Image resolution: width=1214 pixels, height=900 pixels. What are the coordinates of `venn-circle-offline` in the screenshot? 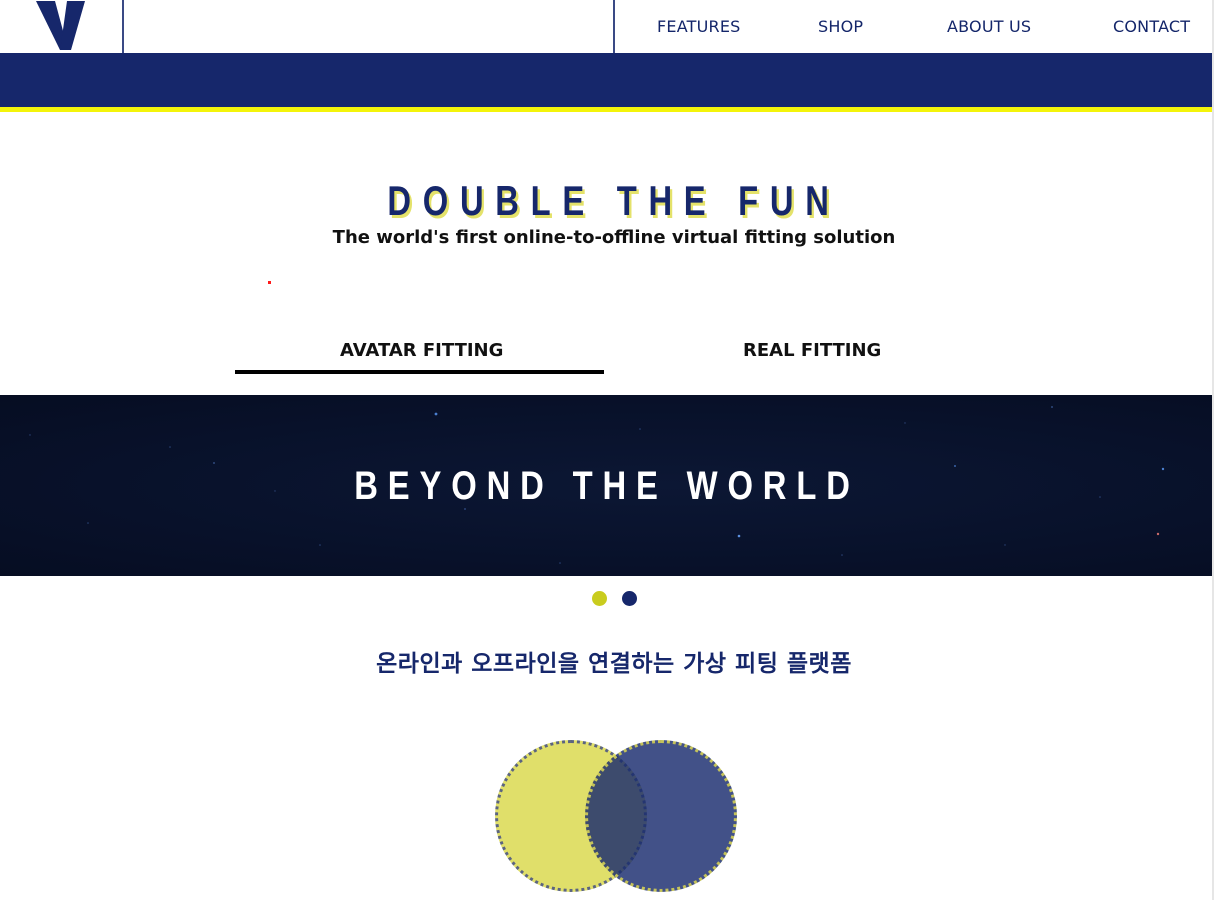 It's located at (661, 816).